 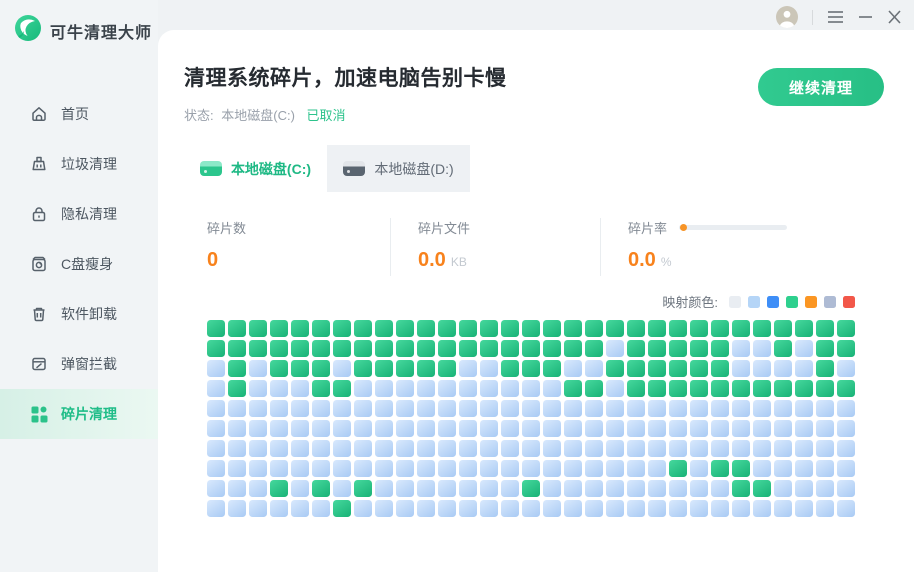 What do you see at coordinates (531, 247) in the screenshot?
I see `fragment-stats: 碎片数 0 碎片文件 0.0 KB 碎片率 0.0%` at bounding box center [531, 247].